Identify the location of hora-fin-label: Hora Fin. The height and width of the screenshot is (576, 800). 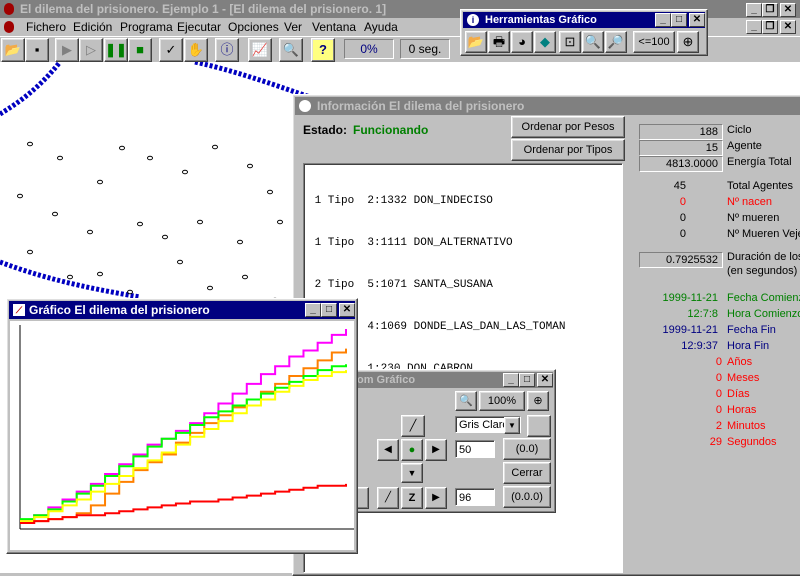
(748, 346).